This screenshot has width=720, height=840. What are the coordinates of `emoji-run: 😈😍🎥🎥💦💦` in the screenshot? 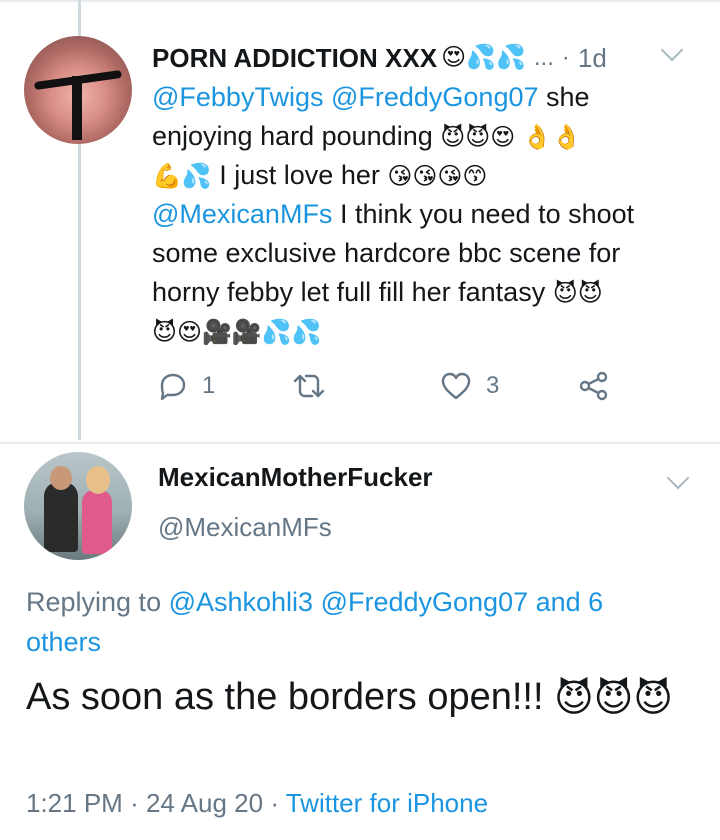 It's located at (237, 332).